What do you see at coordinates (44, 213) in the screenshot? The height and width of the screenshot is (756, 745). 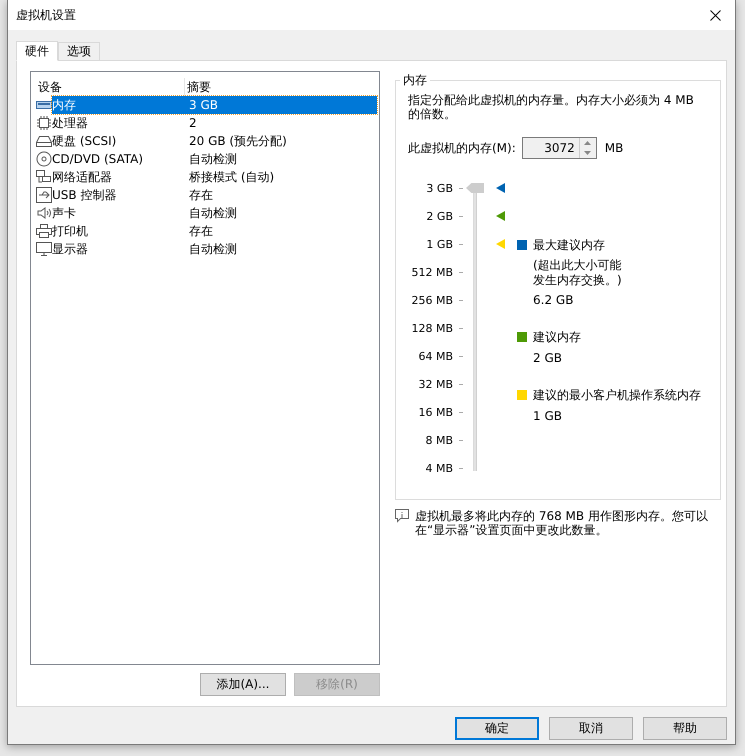 I see `speaker-icon` at bounding box center [44, 213].